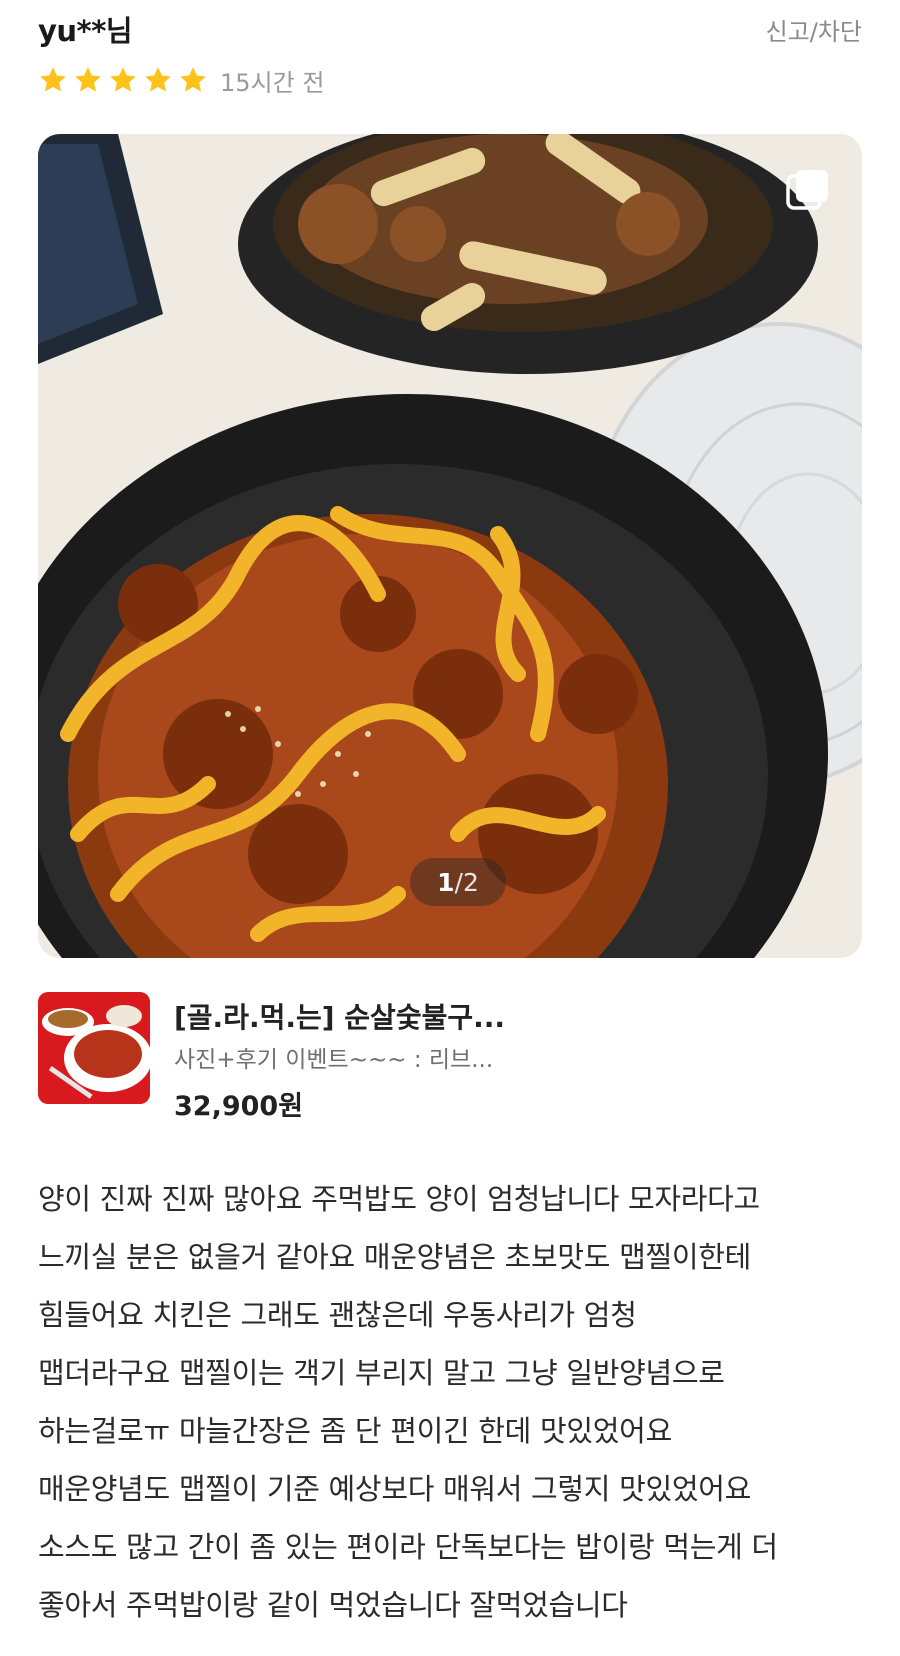 The height and width of the screenshot is (1656, 900). I want to click on product-thumbnail, so click(94, 1048).